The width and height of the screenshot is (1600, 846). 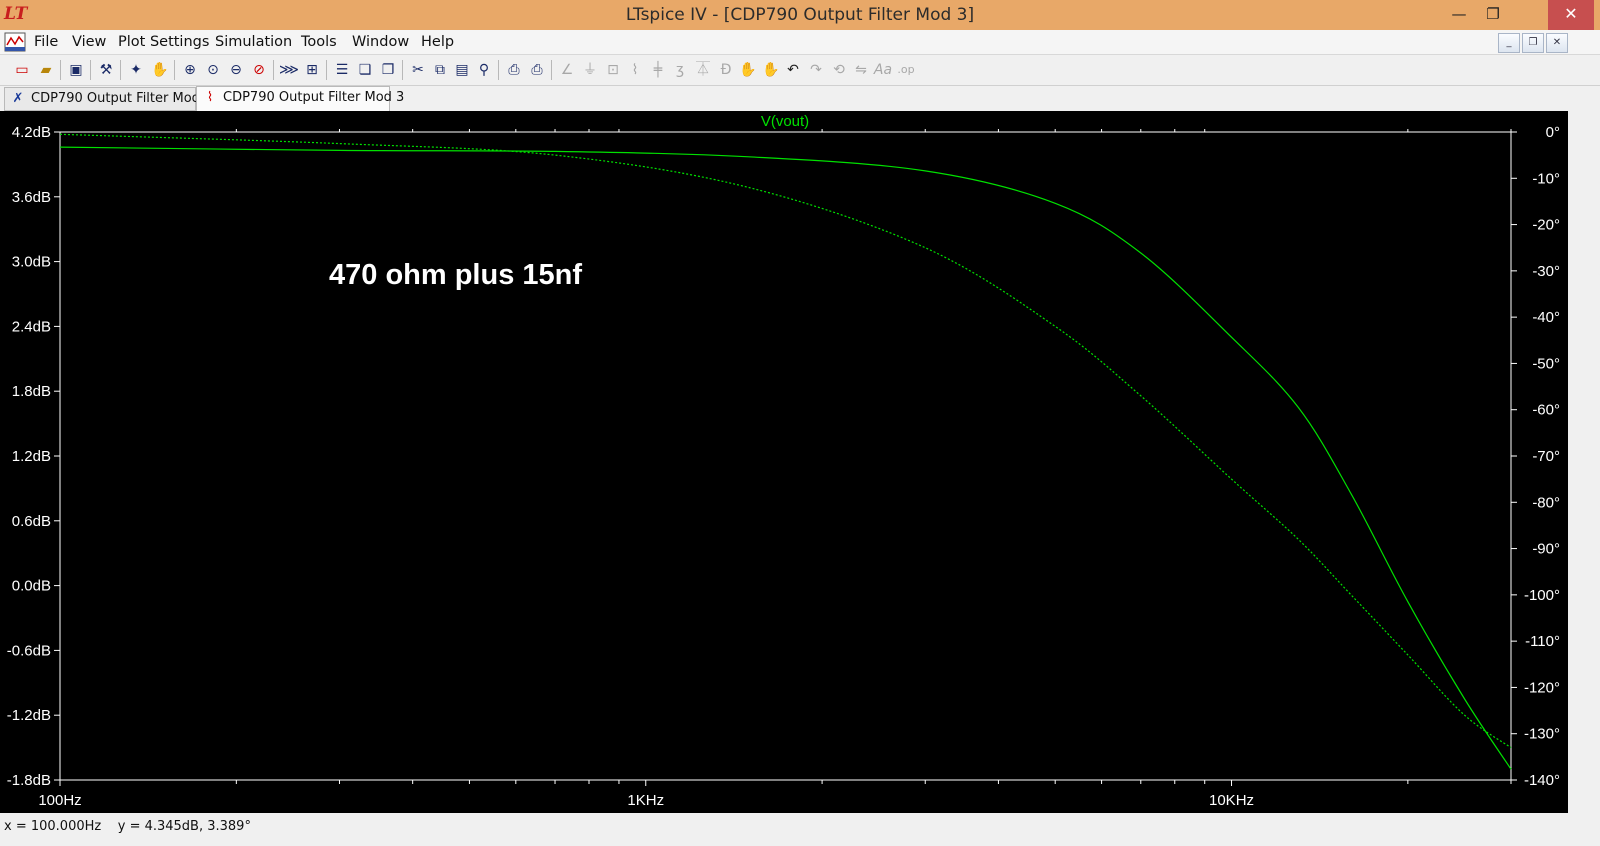 I want to click on capacitor-icon: ╪, so click(x=658, y=70).